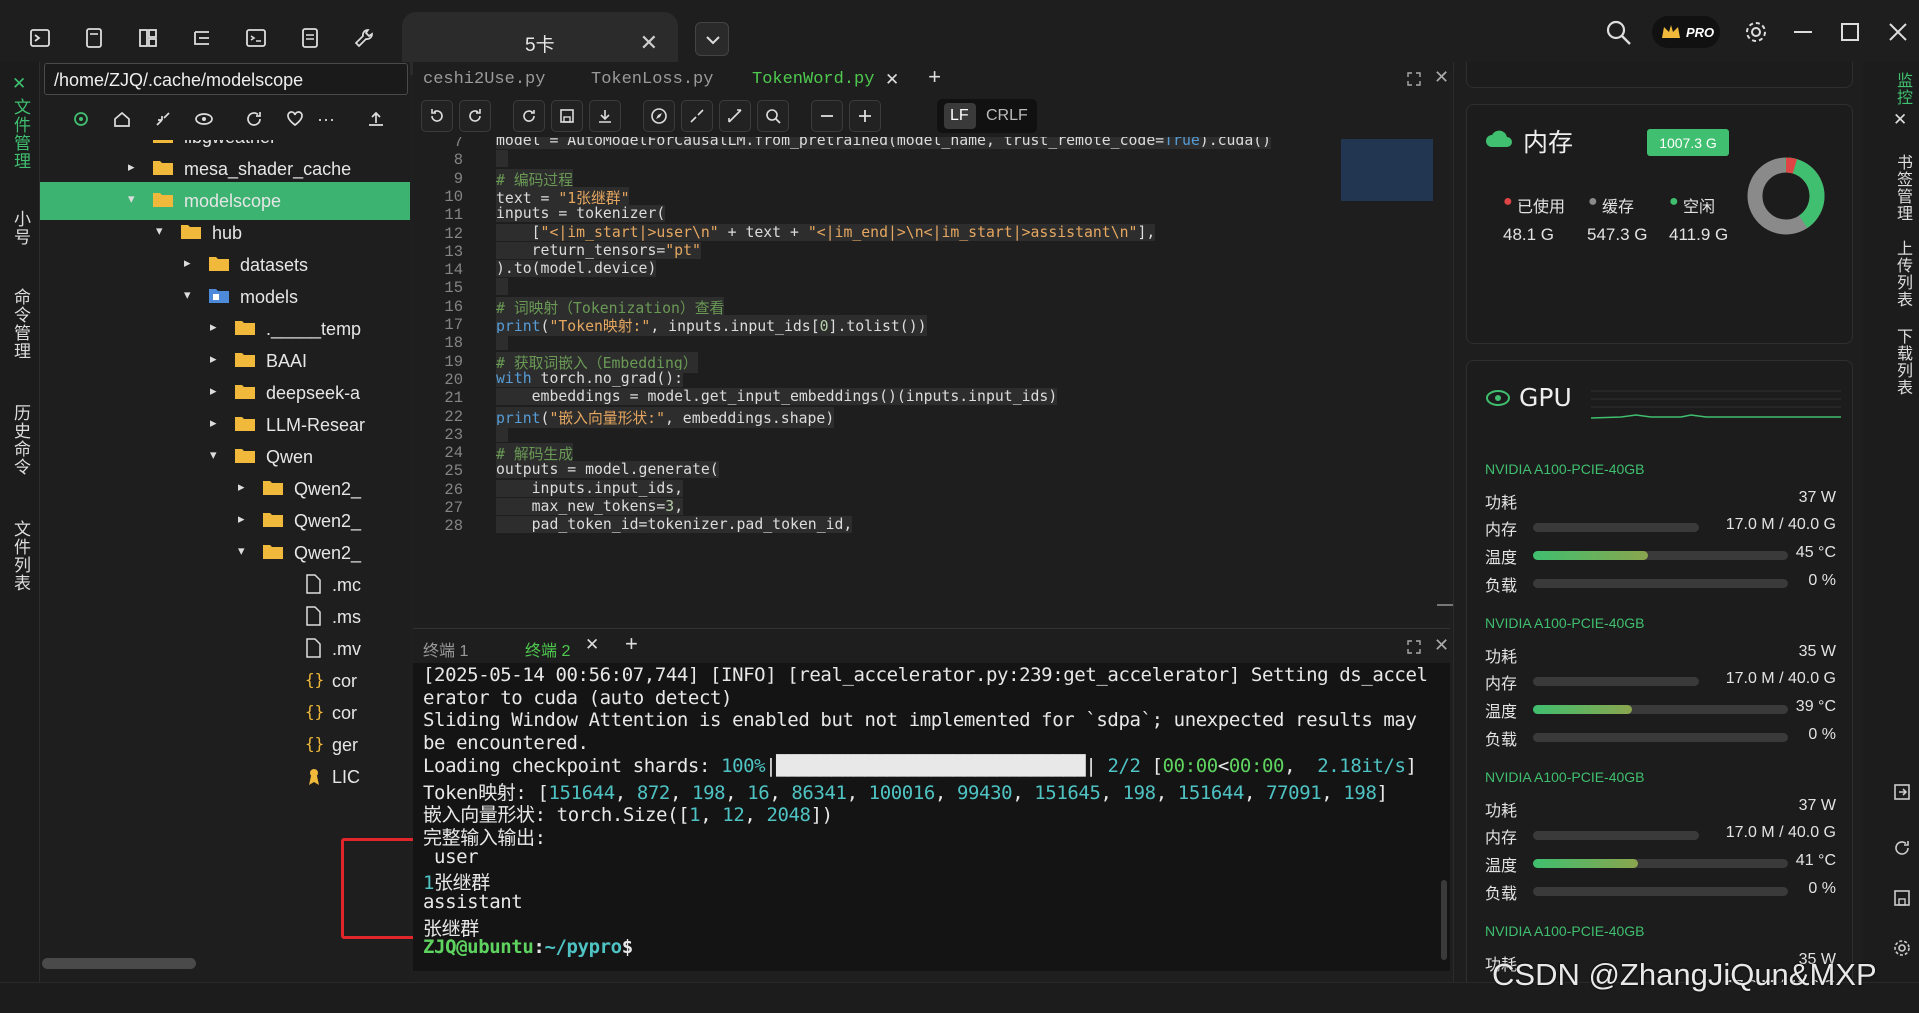  What do you see at coordinates (204, 119) in the screenshot?
I see `eye-icon` at bounding box center [204, 119].